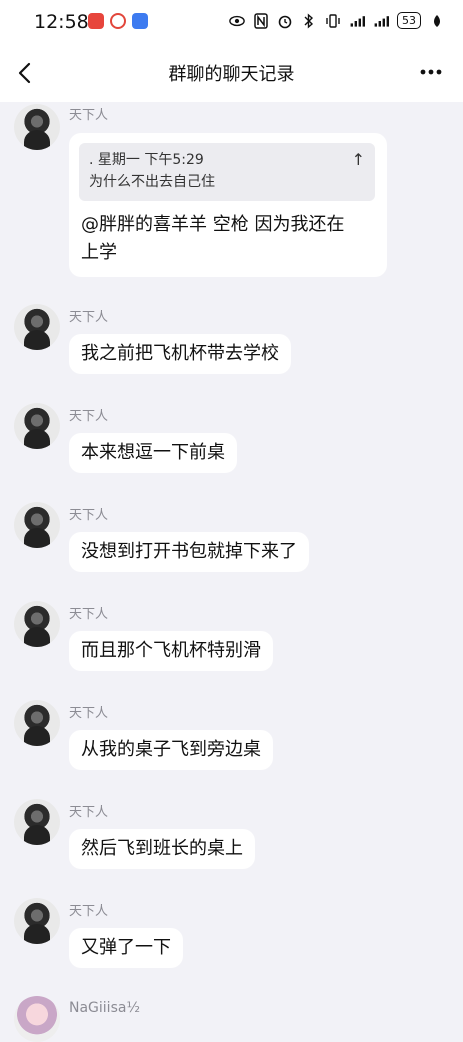  Describe the element at coordinates (285, 21) in the screenshot. I see `alarm-icon` at that location.